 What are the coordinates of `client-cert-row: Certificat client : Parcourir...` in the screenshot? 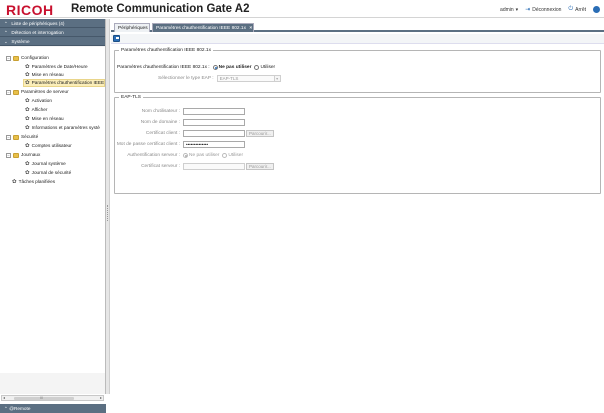 It's located at (194, 133).